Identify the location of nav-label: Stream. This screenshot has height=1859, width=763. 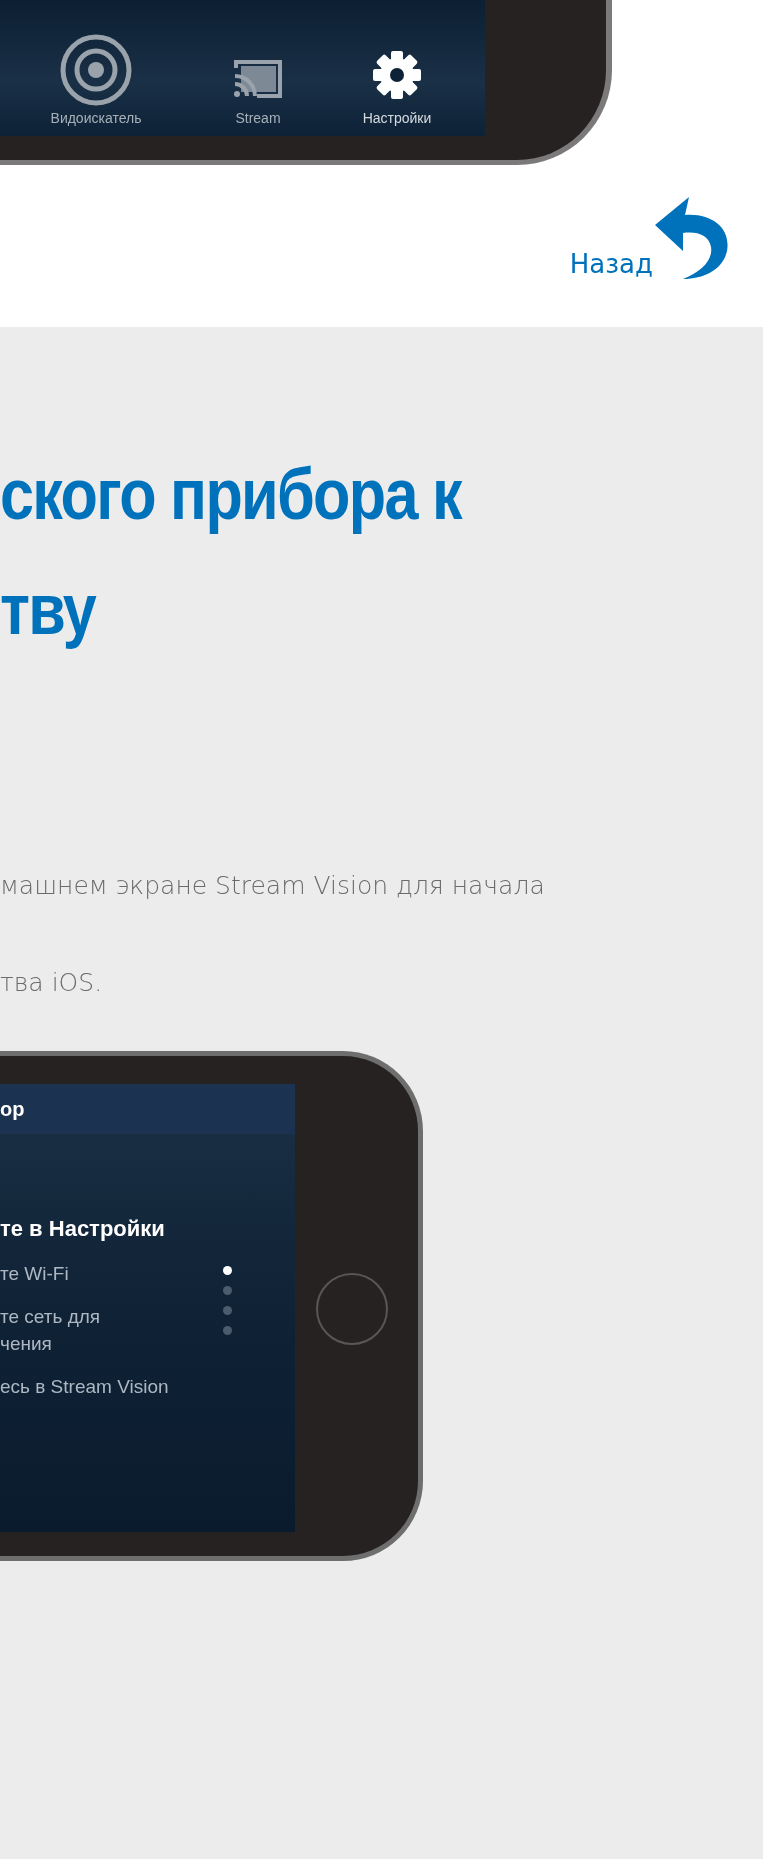
(258, 118).